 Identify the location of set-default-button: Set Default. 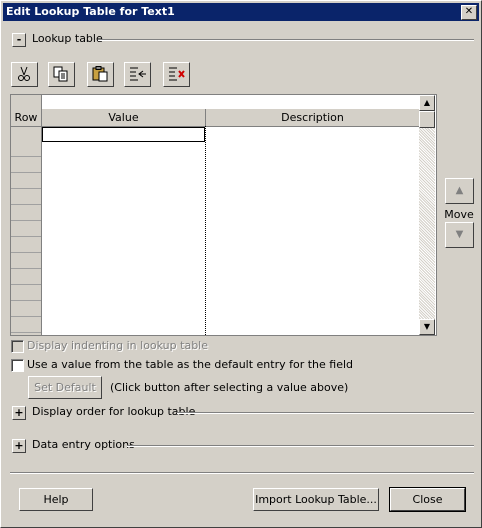
(65, 387).